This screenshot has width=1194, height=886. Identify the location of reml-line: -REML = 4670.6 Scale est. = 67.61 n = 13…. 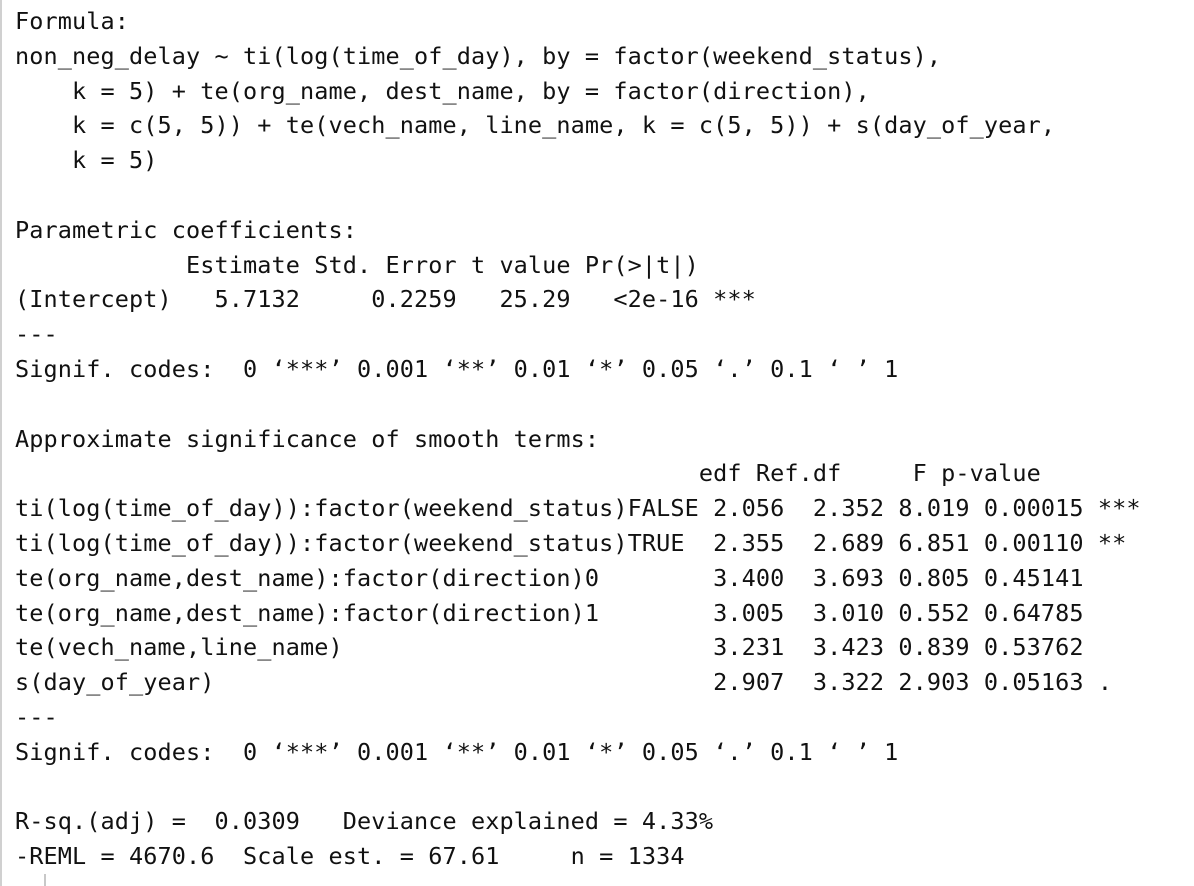
(350, 856).